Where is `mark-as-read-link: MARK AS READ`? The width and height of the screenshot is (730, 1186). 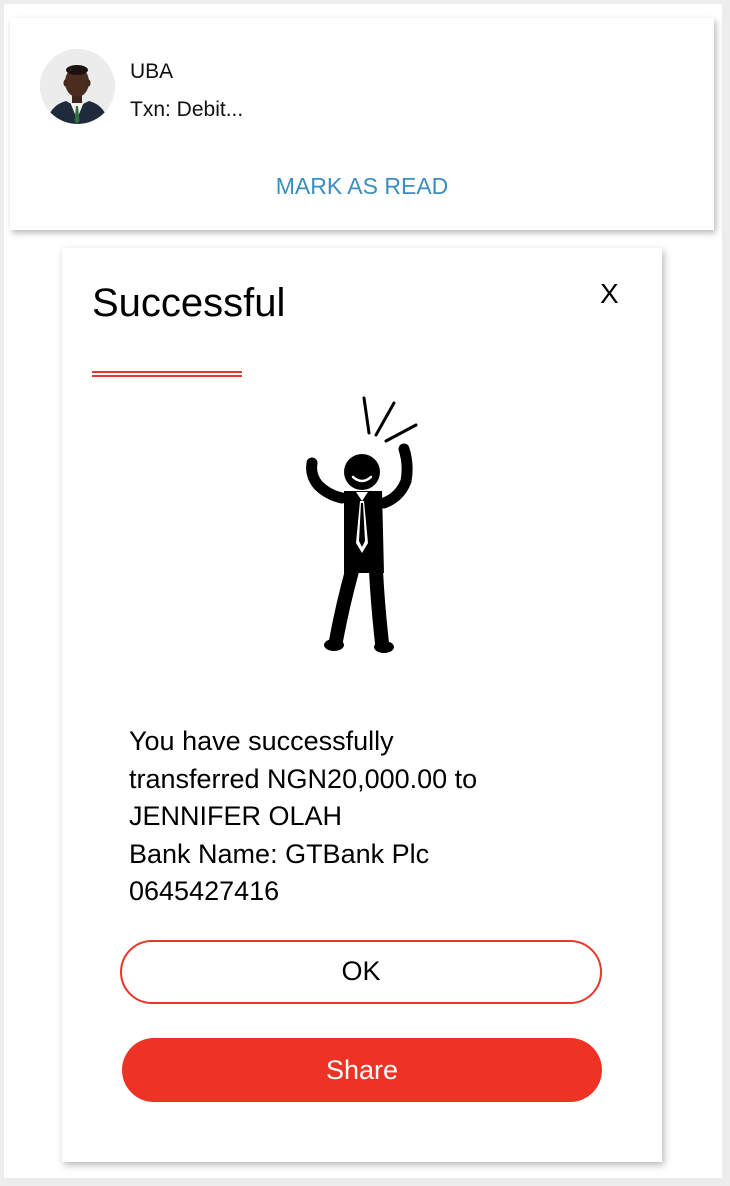 mark-as-read-link: MARK AS READ is located at coordinates (362, 186).